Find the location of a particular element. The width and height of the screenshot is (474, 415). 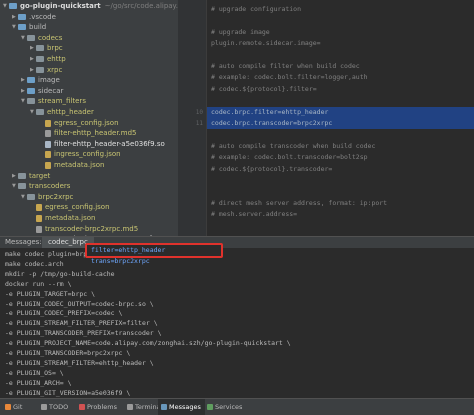

code-line: # upgrade configuration is located at coordinates (256, 9).